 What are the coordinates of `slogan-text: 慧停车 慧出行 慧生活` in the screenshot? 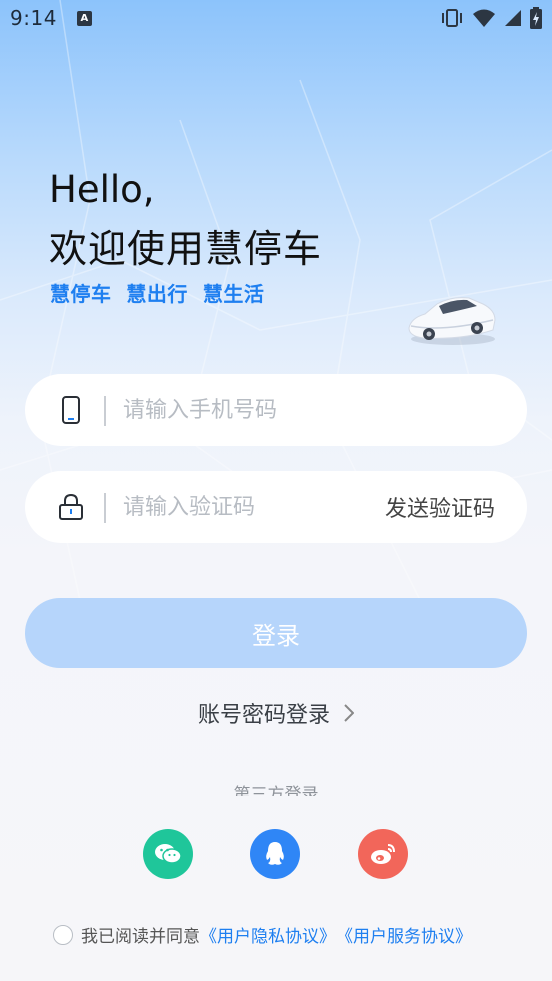 It's located at (157, 294).